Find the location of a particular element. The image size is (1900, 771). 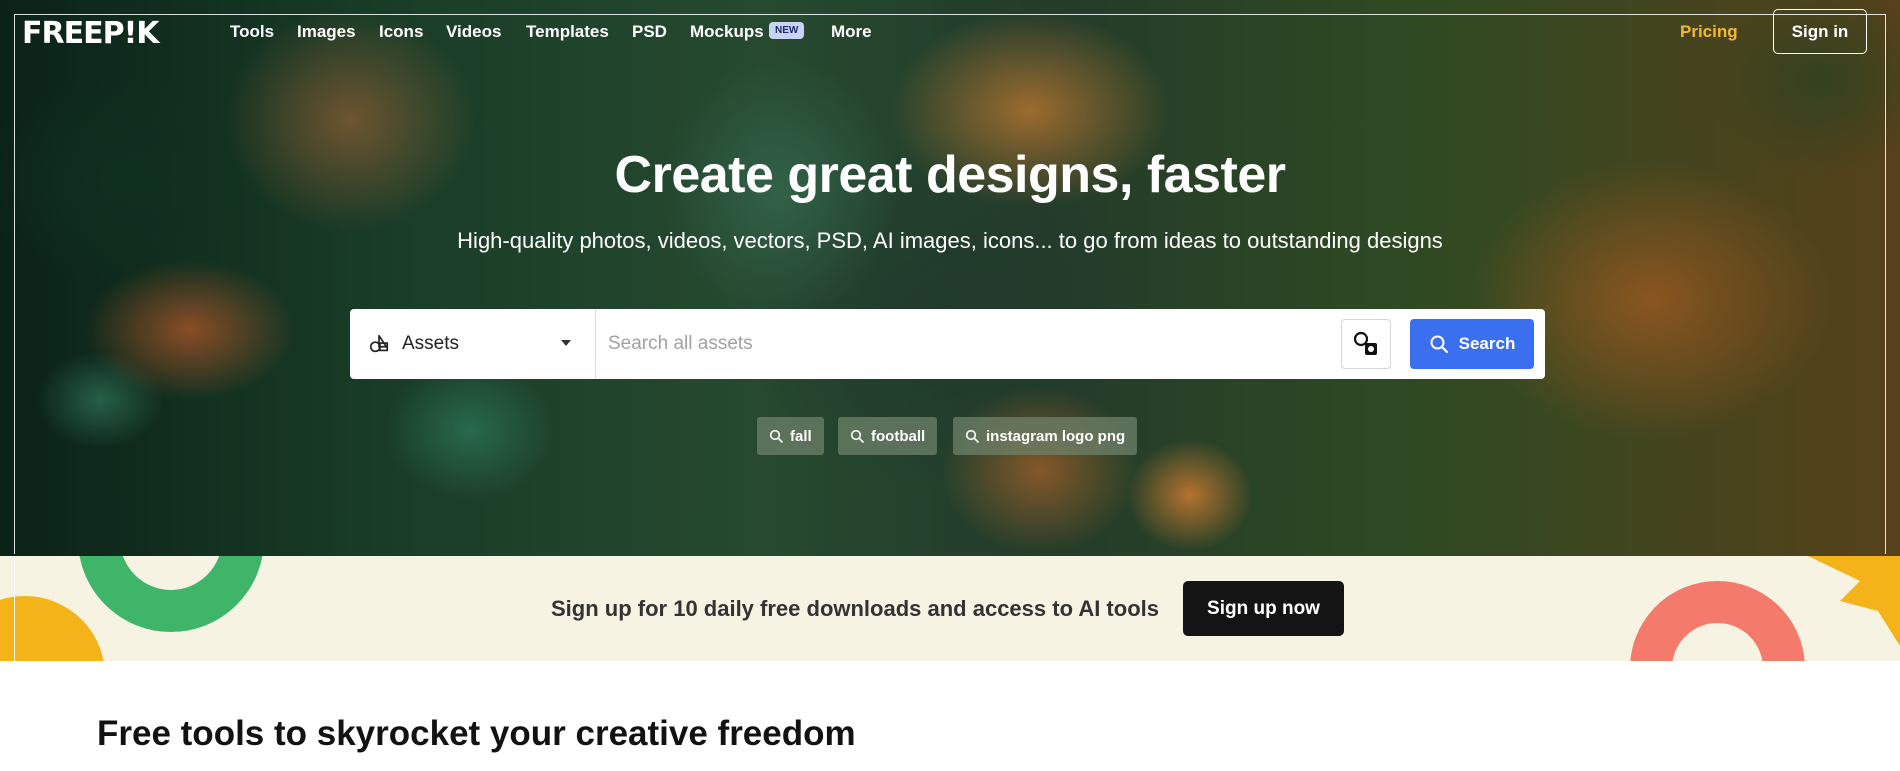

banner-frame-line is located at coordinates (14, 608).